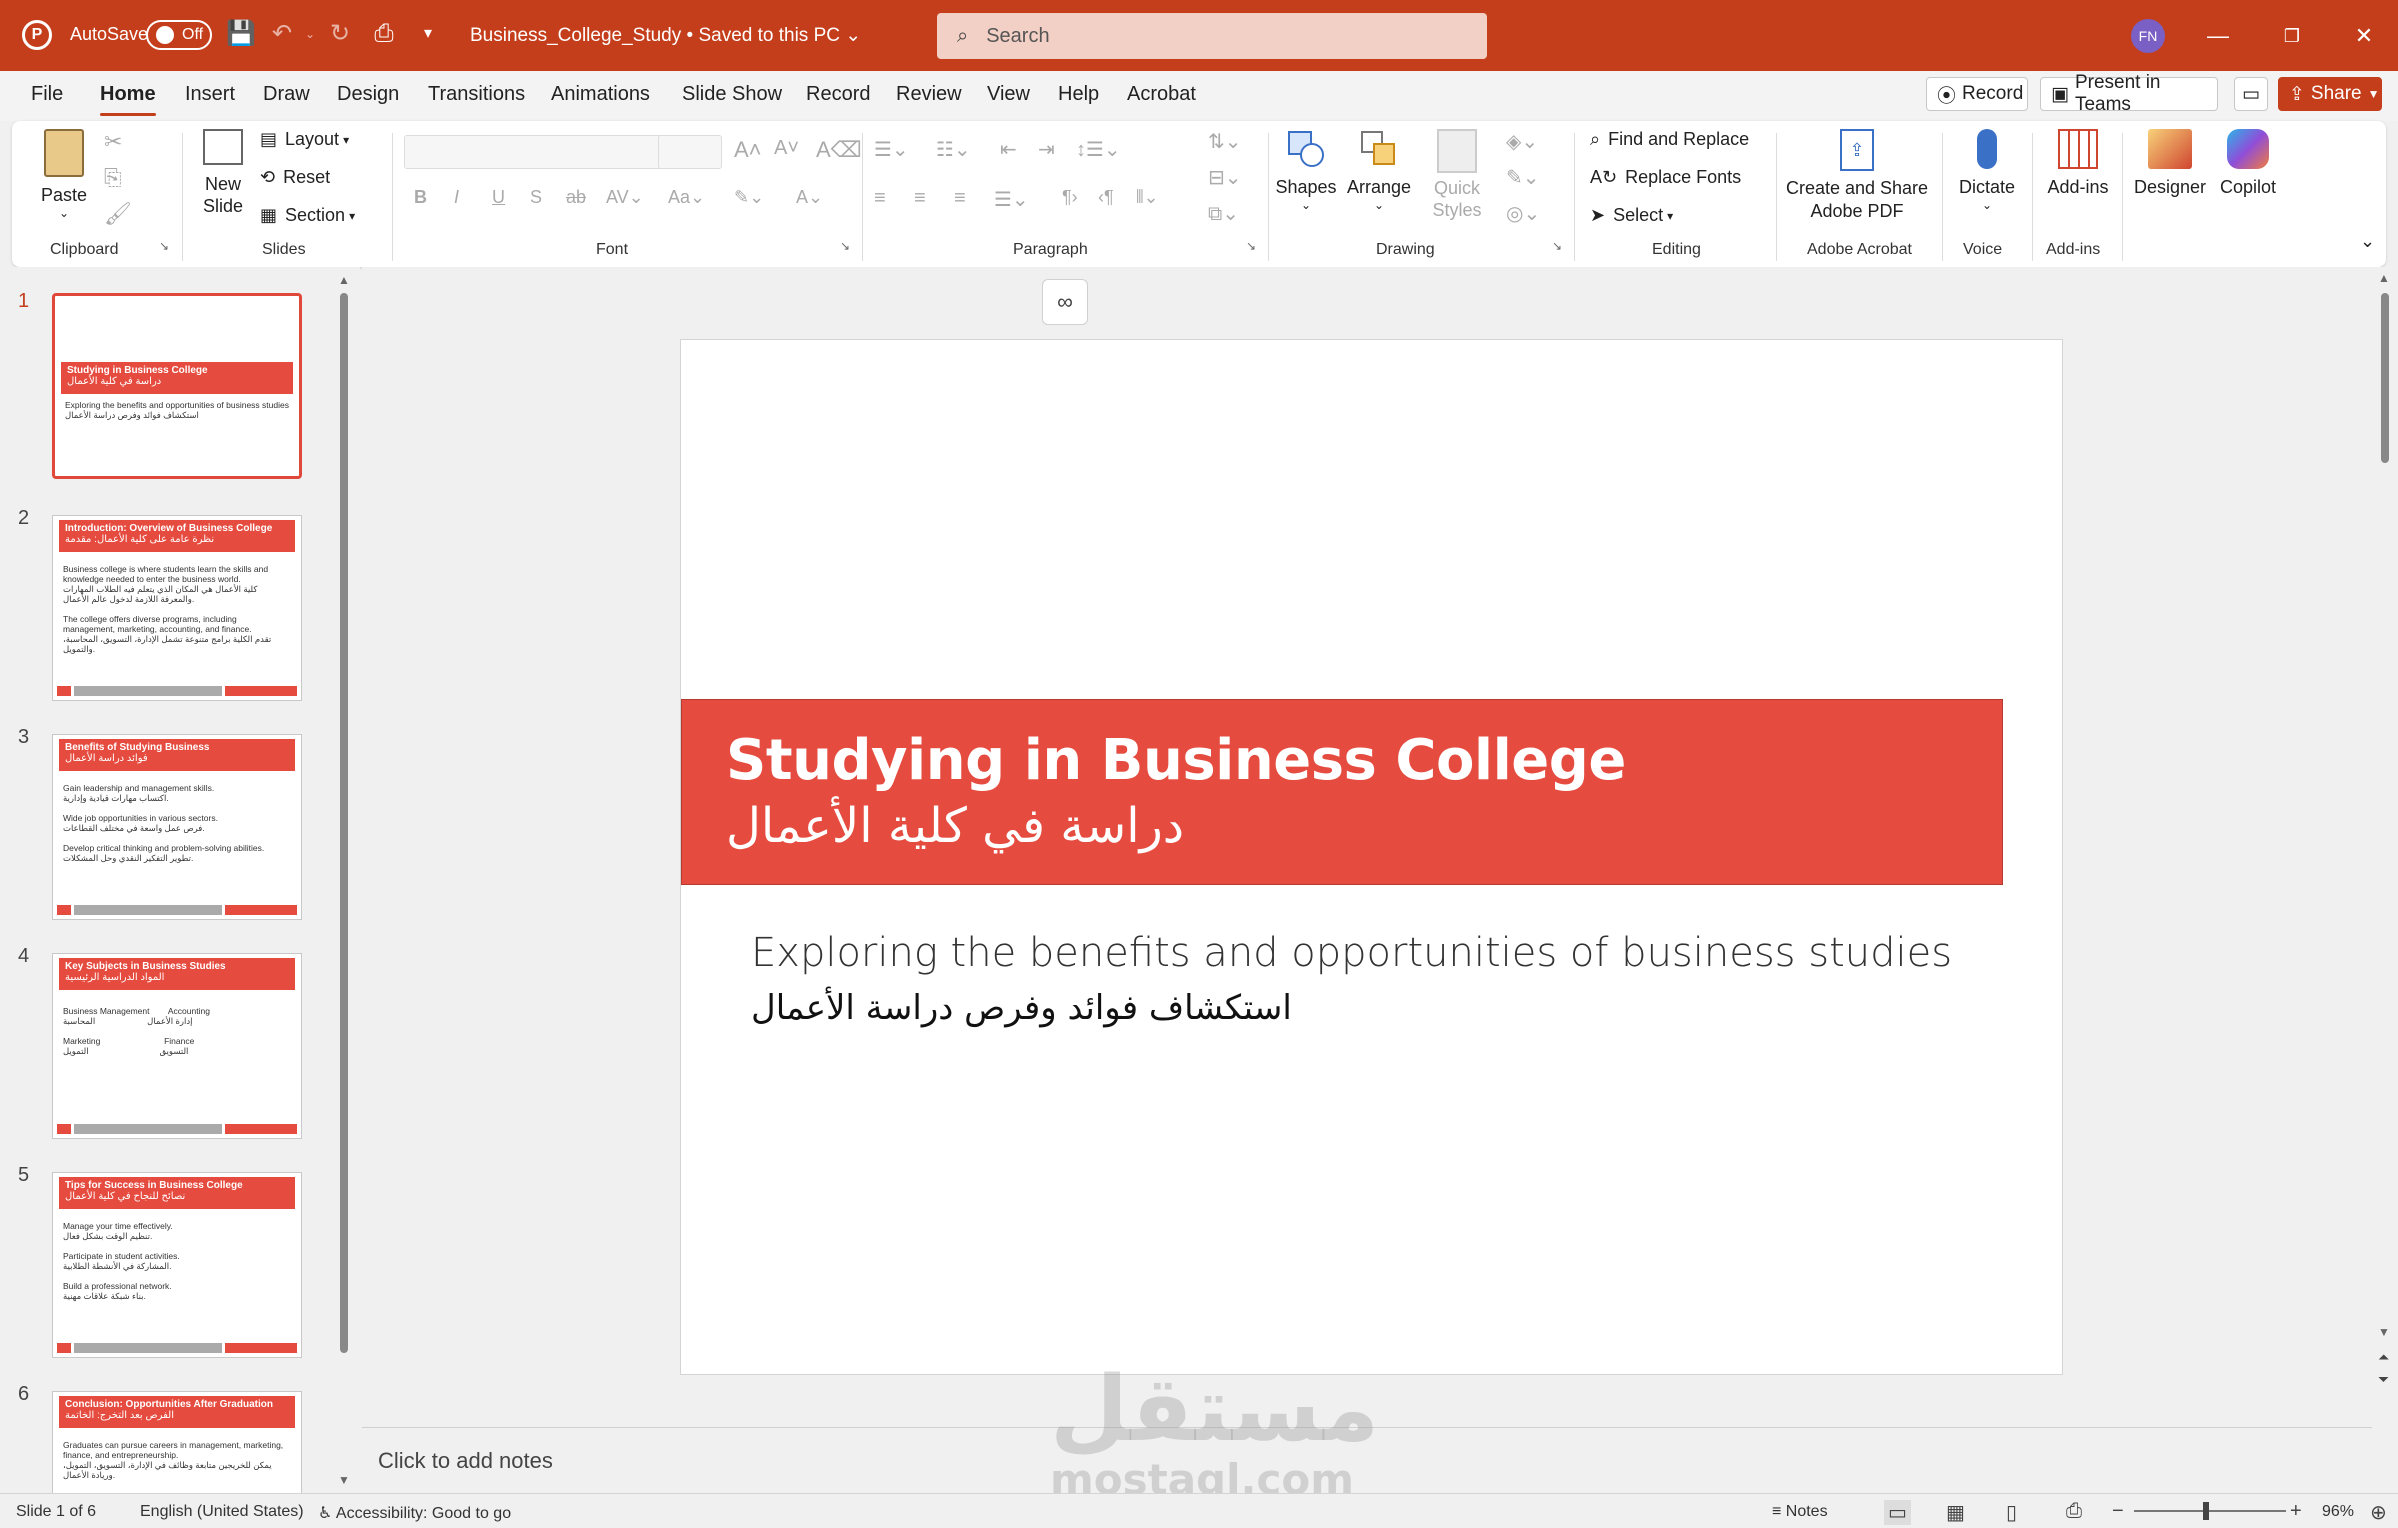  Describe the element at coordinates (2292, 36) in the screenshot. I see `restore-icon: ❐` at that location.